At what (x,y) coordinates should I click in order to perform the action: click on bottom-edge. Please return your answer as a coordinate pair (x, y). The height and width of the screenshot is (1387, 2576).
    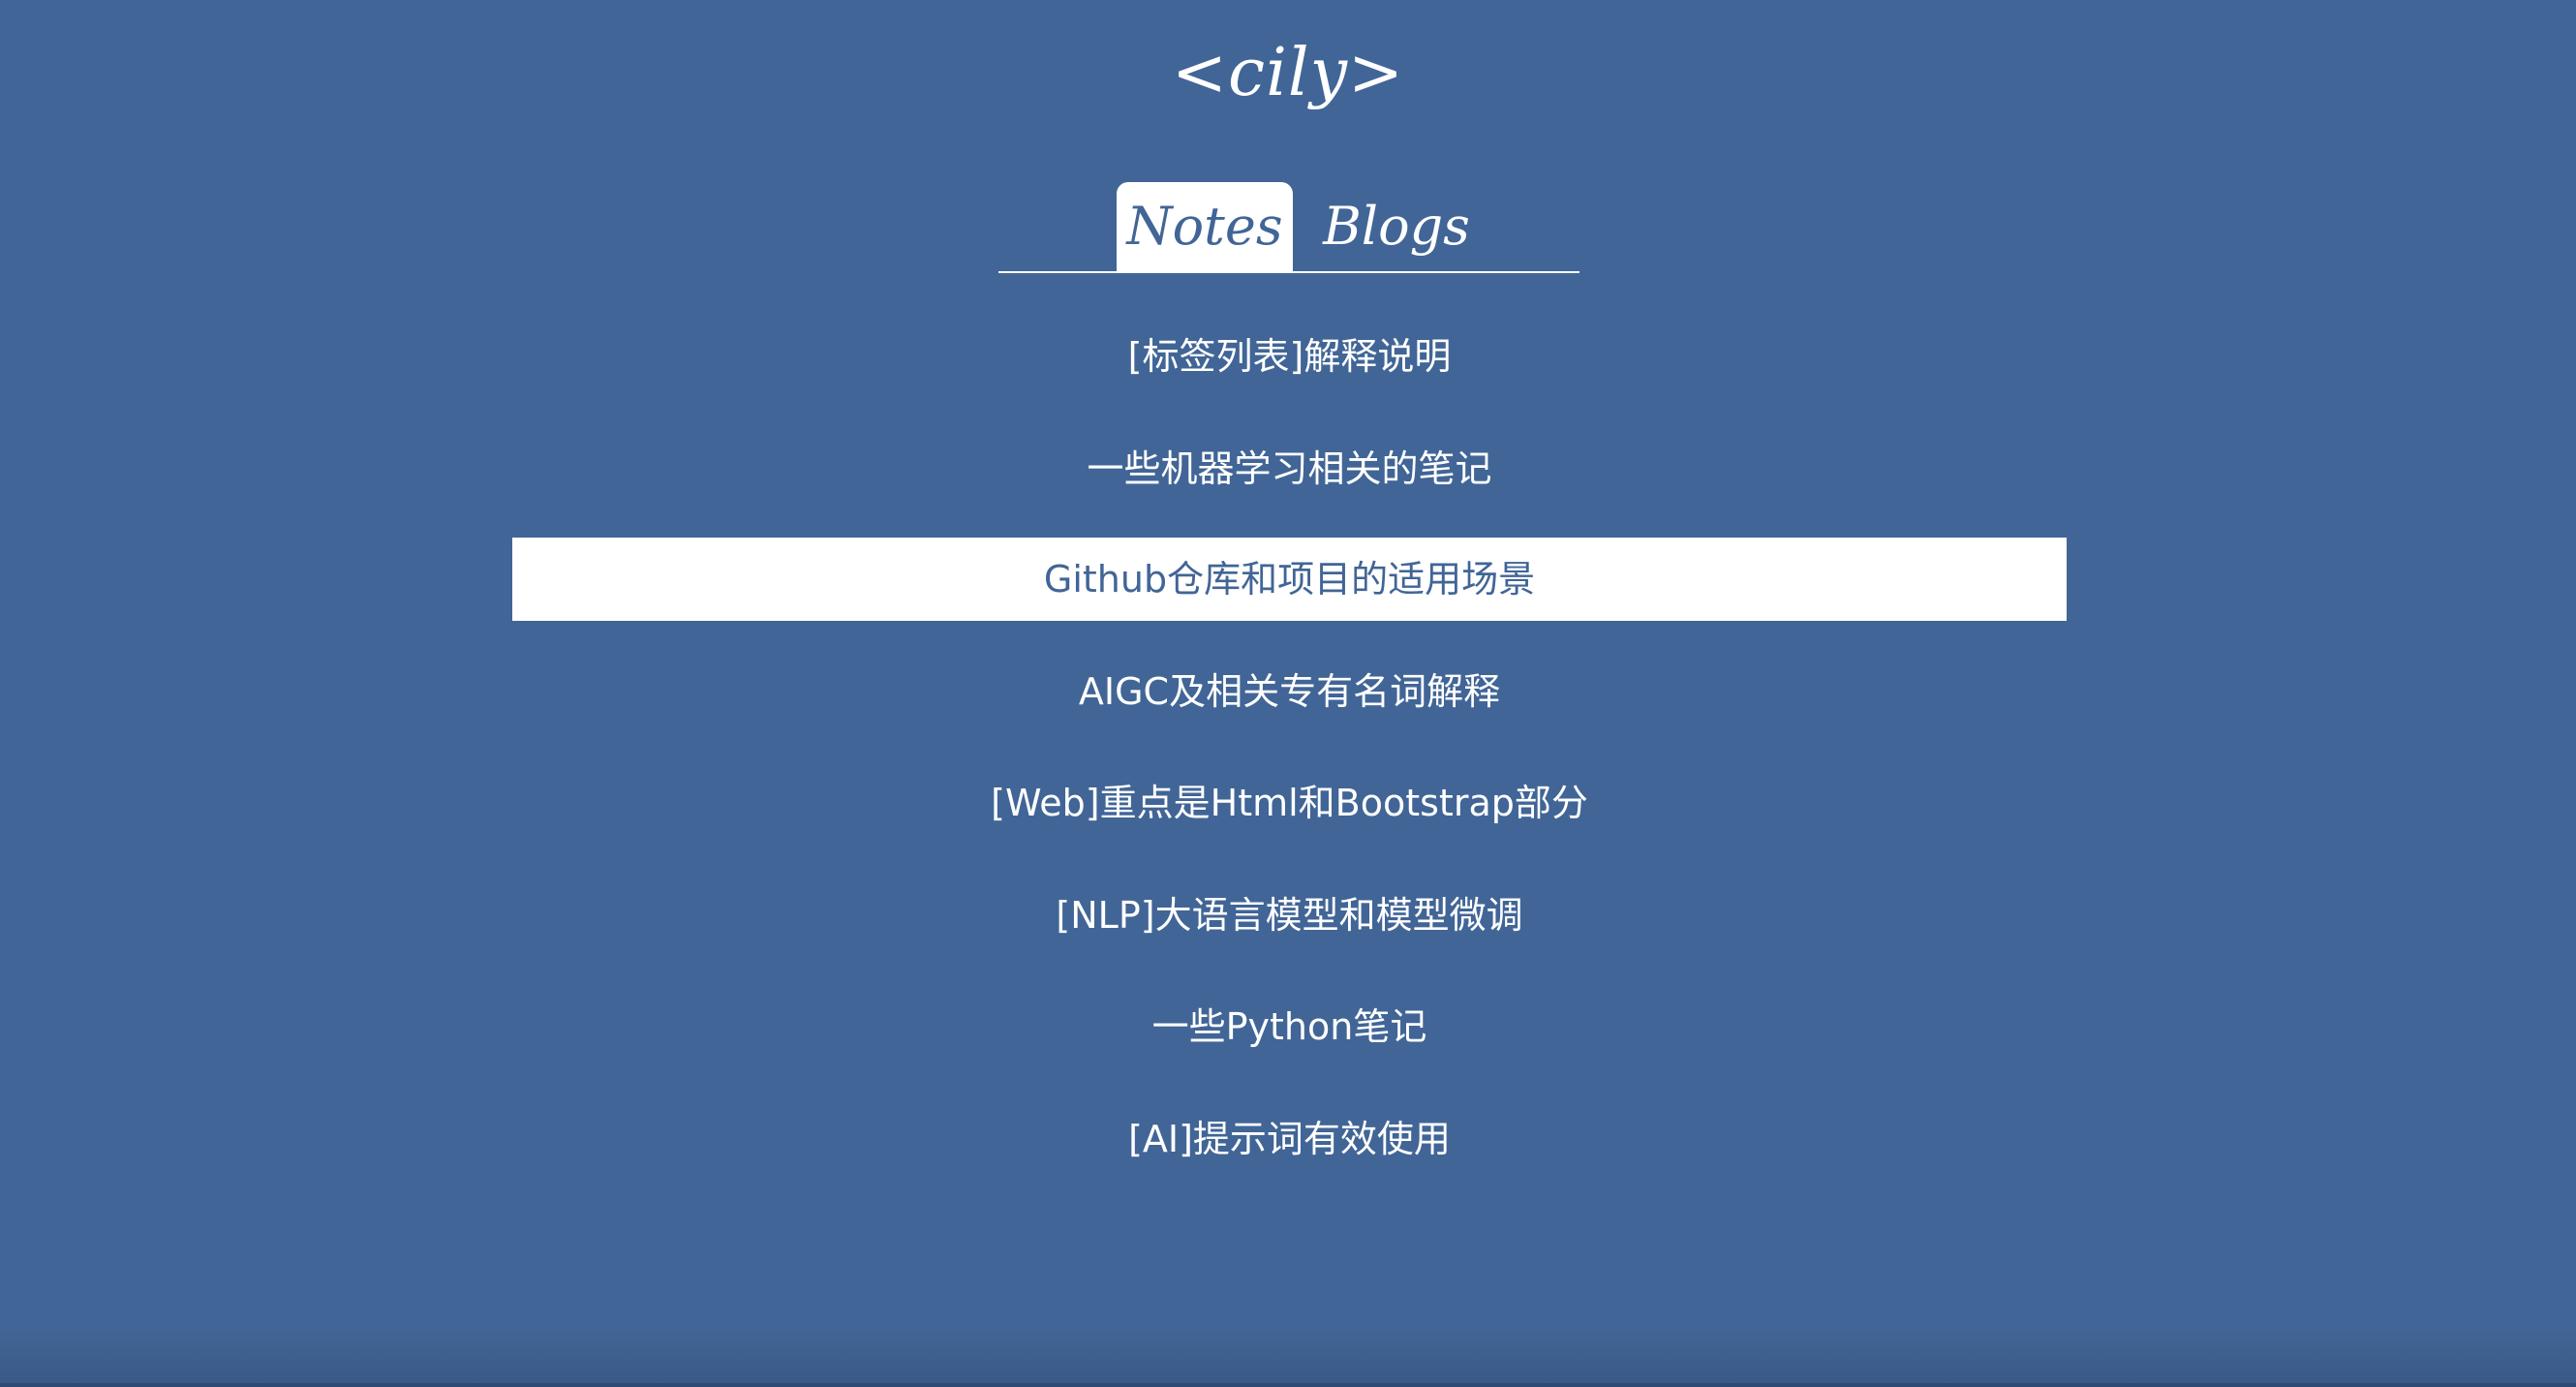
    Looking at the image, I should click on (1288, 1385).